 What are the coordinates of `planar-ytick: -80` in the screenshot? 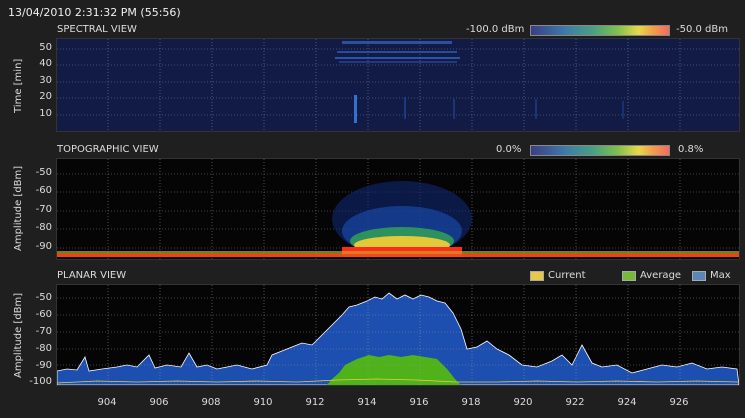 It's located at (43, 348).